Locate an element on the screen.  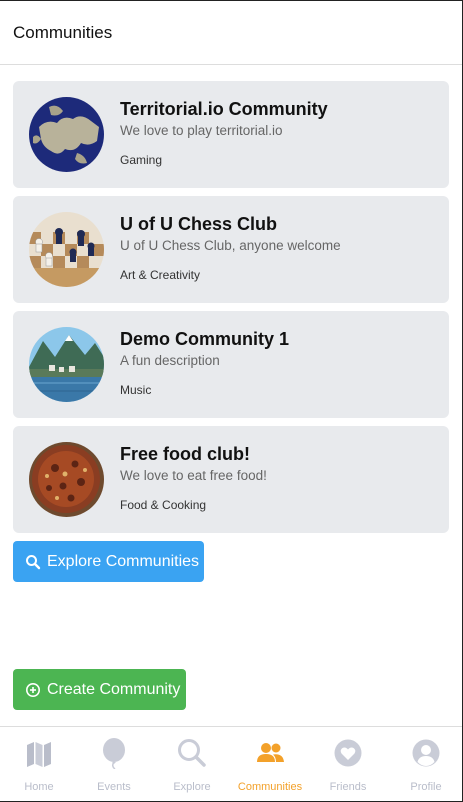
community-avatar-lakeside-village-image is located at coordinates (66, 364).